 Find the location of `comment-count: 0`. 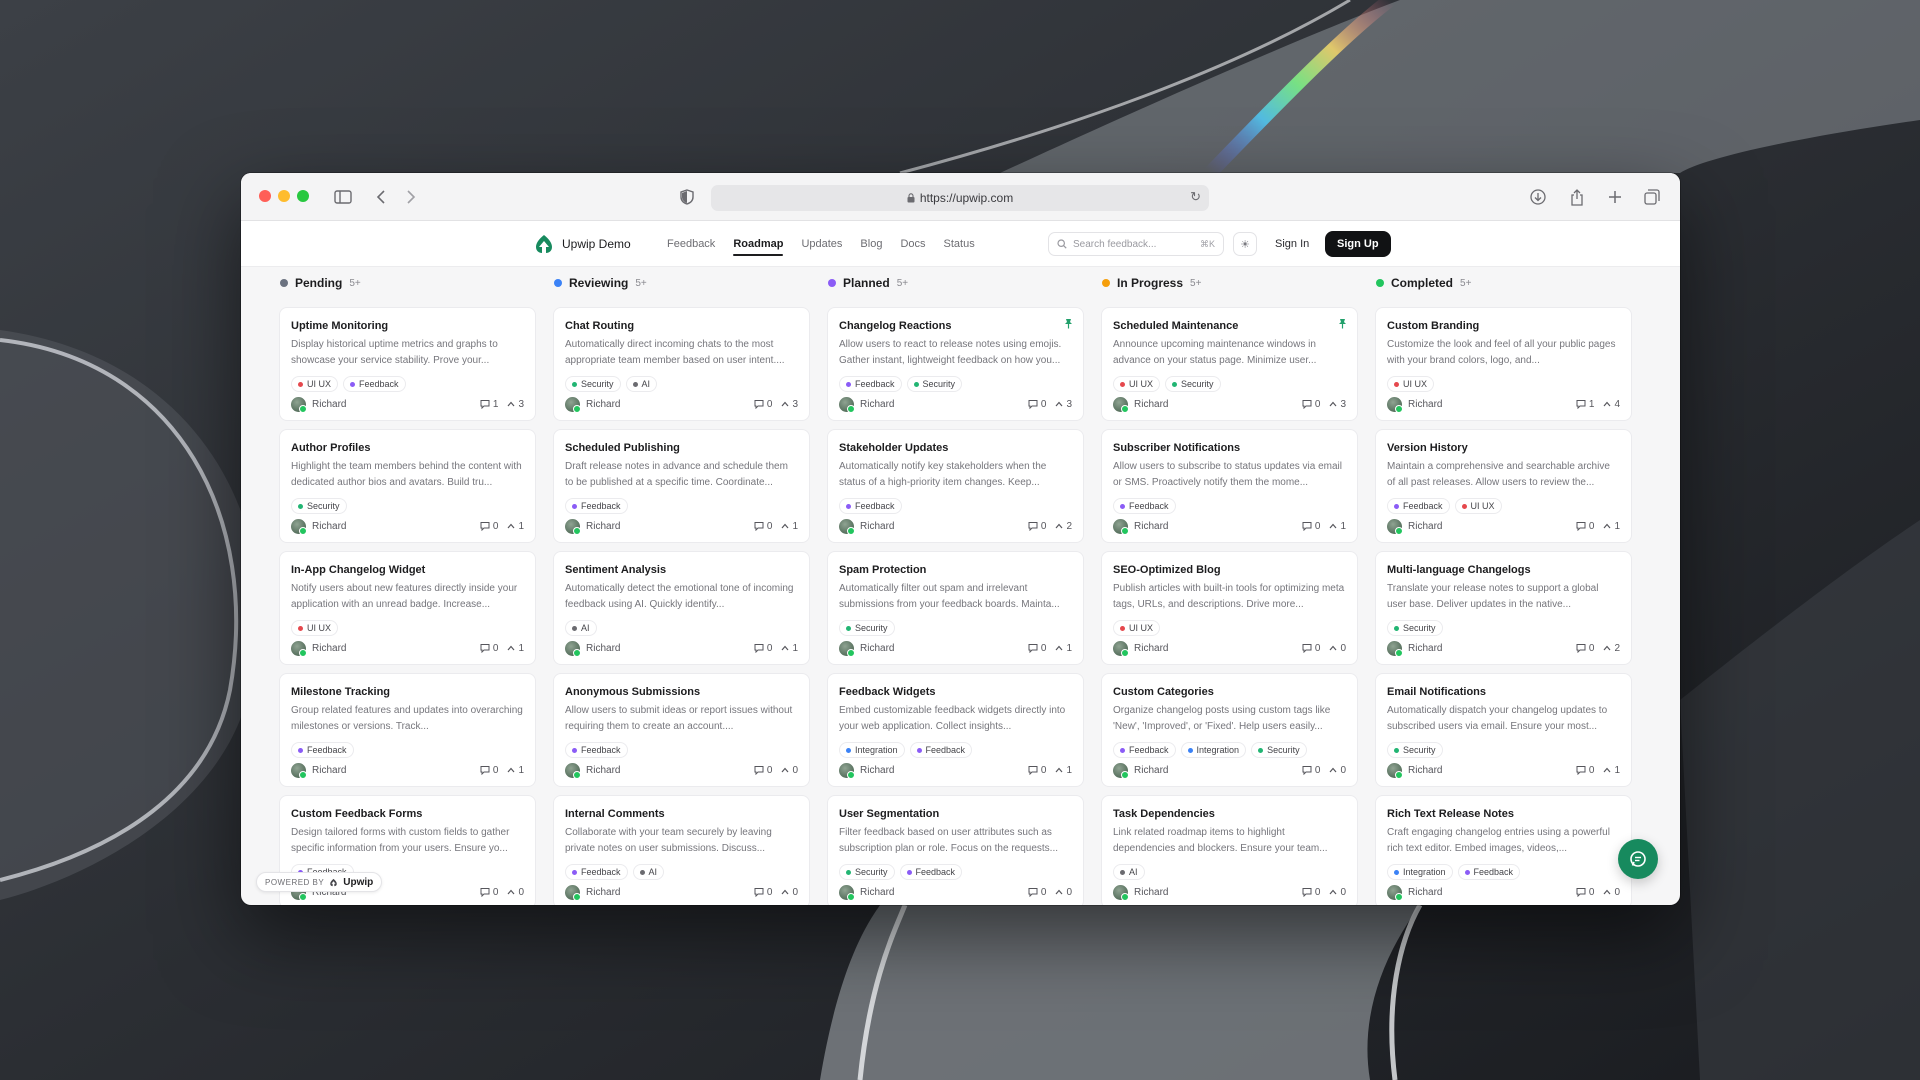

comment-count: 0 is located at coordinates (1585, 648).